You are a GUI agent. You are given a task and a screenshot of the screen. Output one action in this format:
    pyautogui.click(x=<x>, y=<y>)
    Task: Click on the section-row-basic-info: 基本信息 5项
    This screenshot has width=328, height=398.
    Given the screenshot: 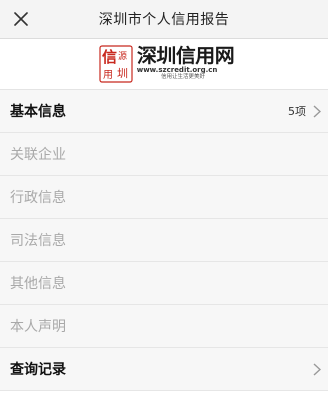 What is the action you would take?
    pyautogui.click(x=164, y=111)
    